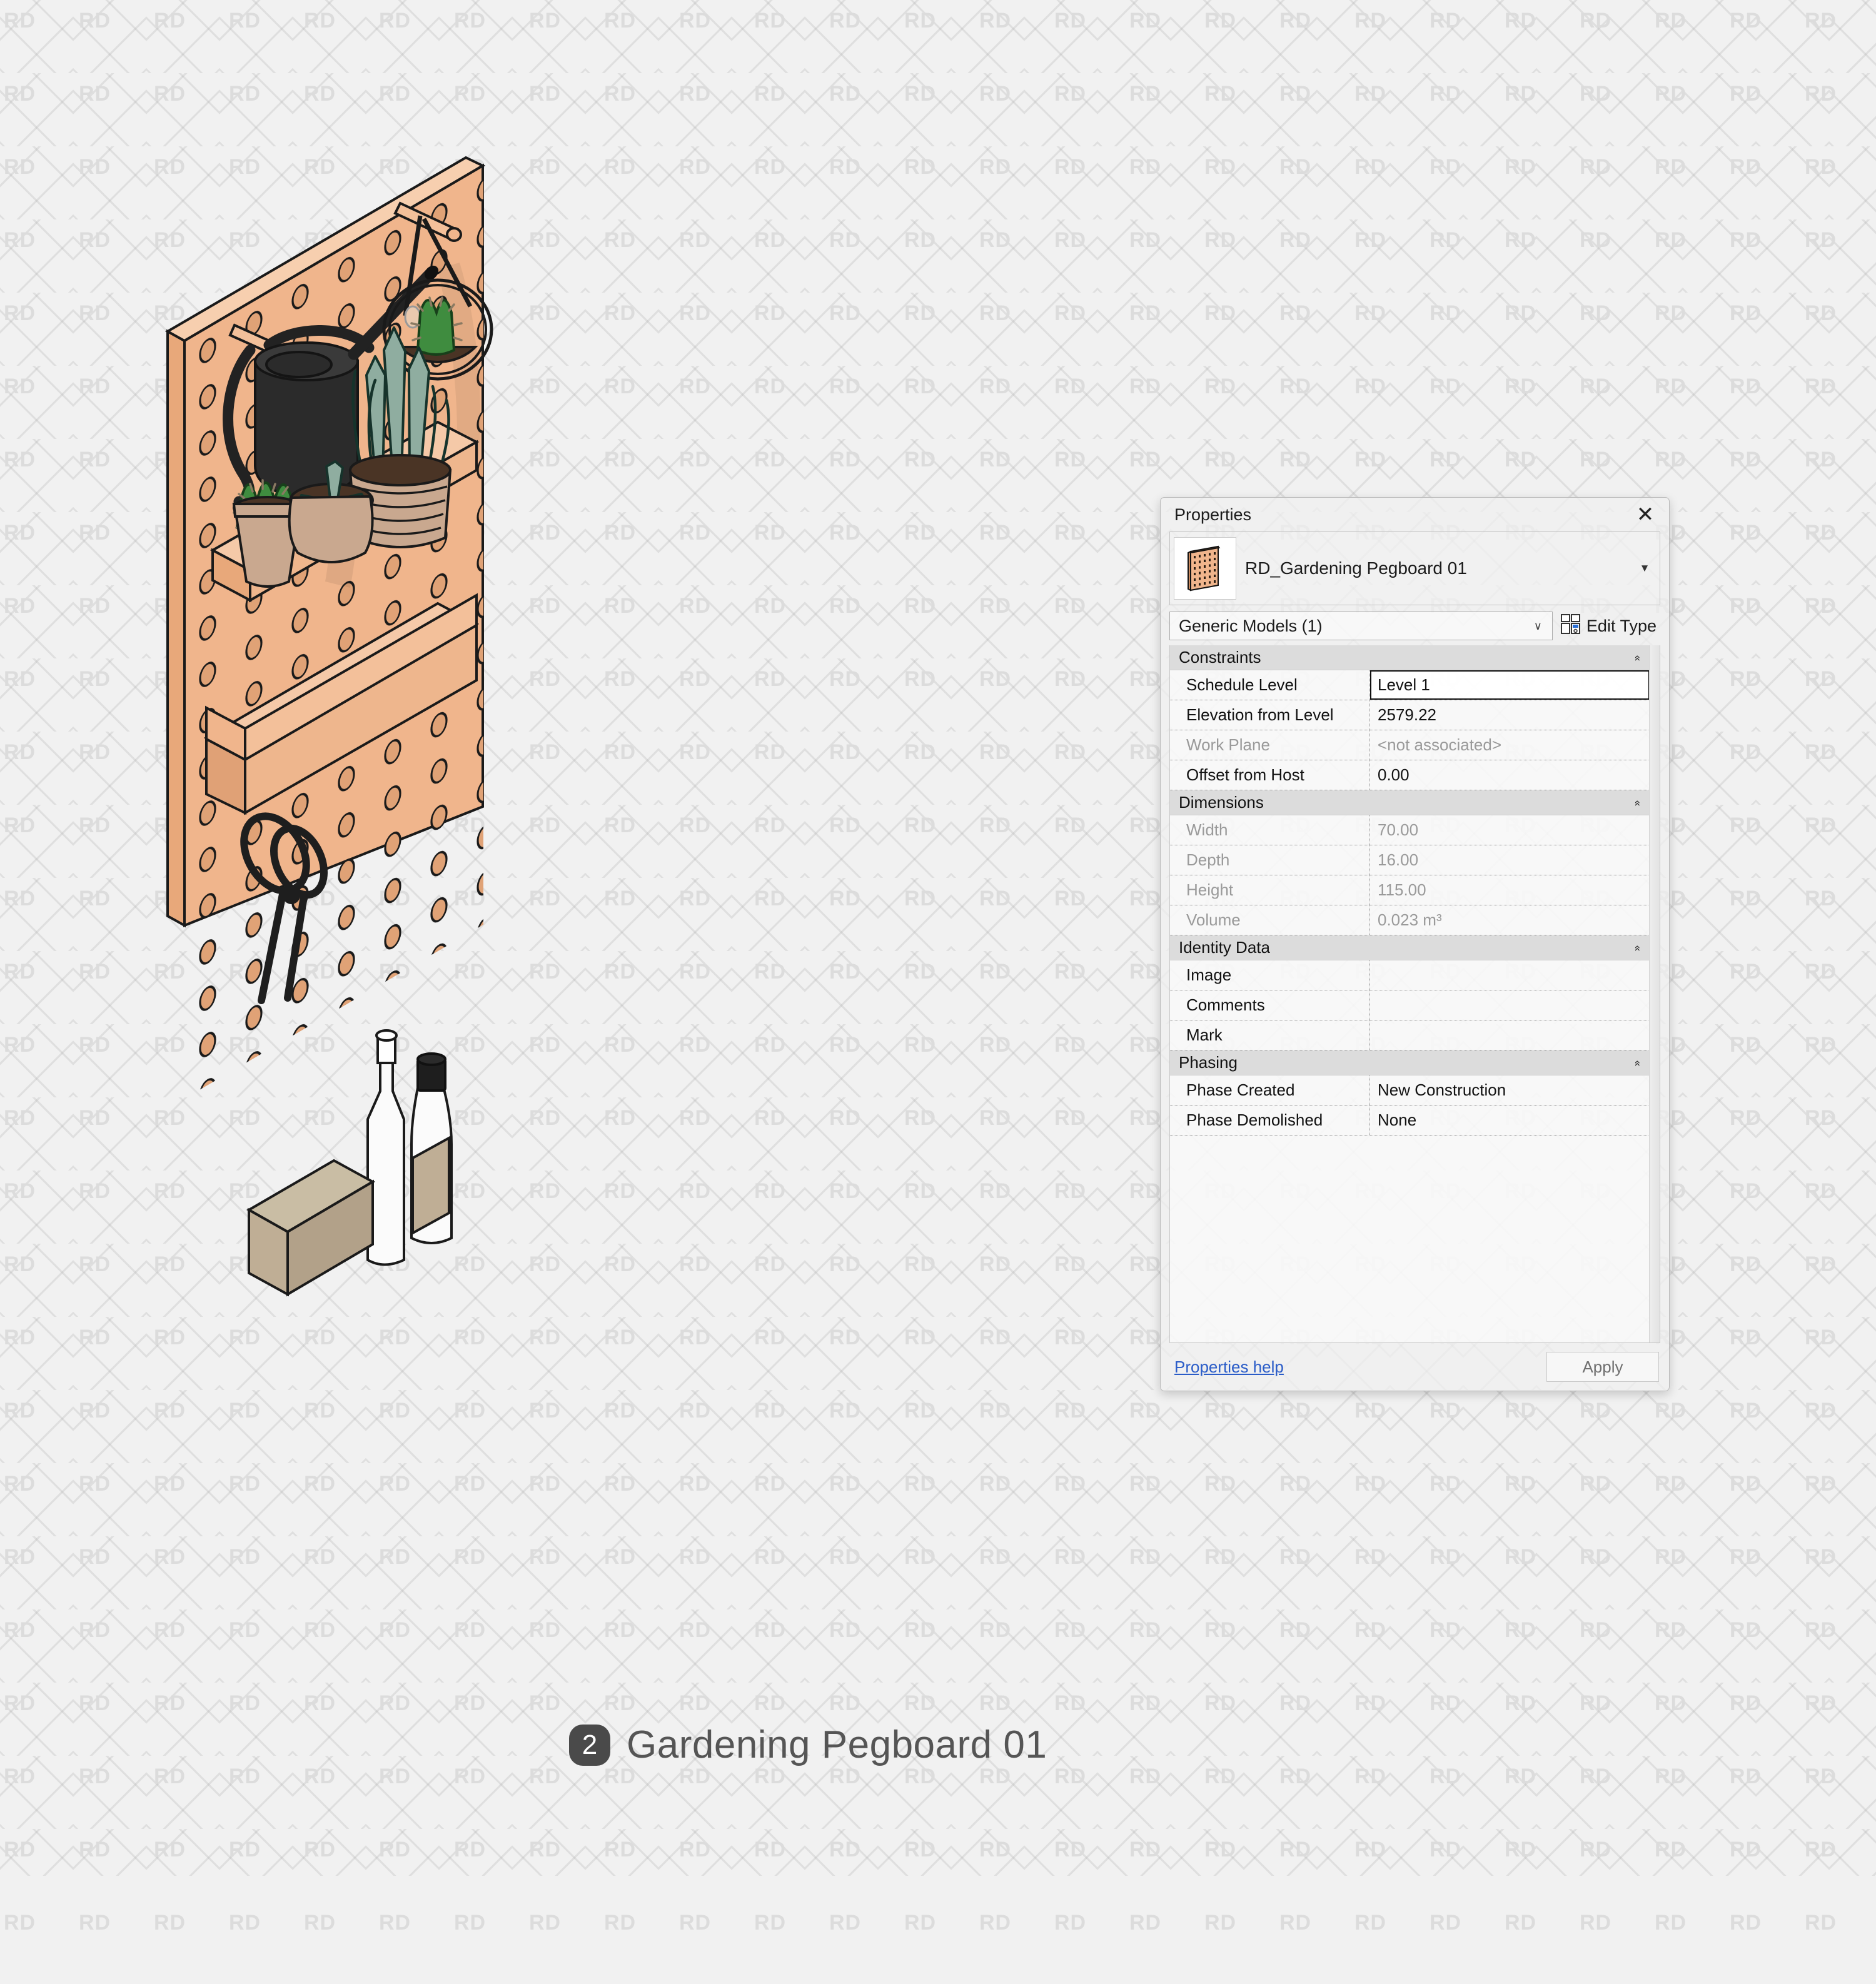 The image size is (1876, 1984). What do you see at coordinates (1270, 920) in the screenshot?
I see `property-key: Volume` at bounding box center [1270, 920].